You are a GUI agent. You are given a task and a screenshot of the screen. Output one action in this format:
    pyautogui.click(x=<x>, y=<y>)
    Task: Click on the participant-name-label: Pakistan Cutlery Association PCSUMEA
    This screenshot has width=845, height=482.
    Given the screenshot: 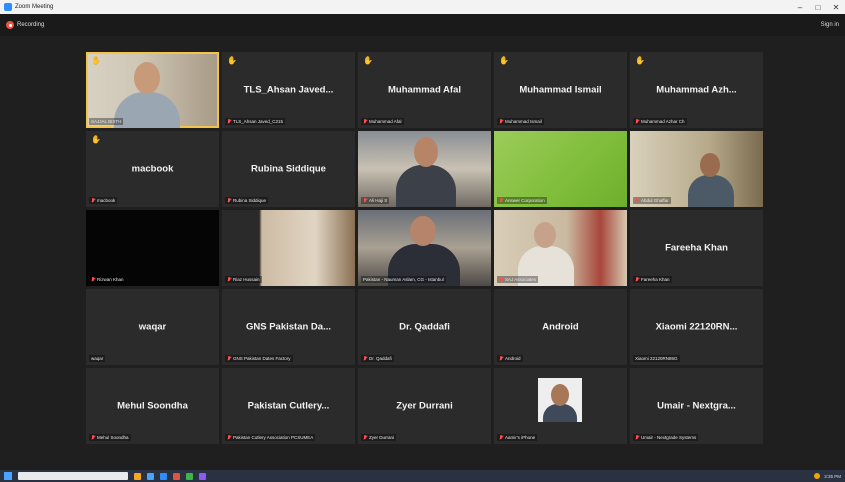 What is the action you would take?
    pyautogui.click(x=270, y=437)
    